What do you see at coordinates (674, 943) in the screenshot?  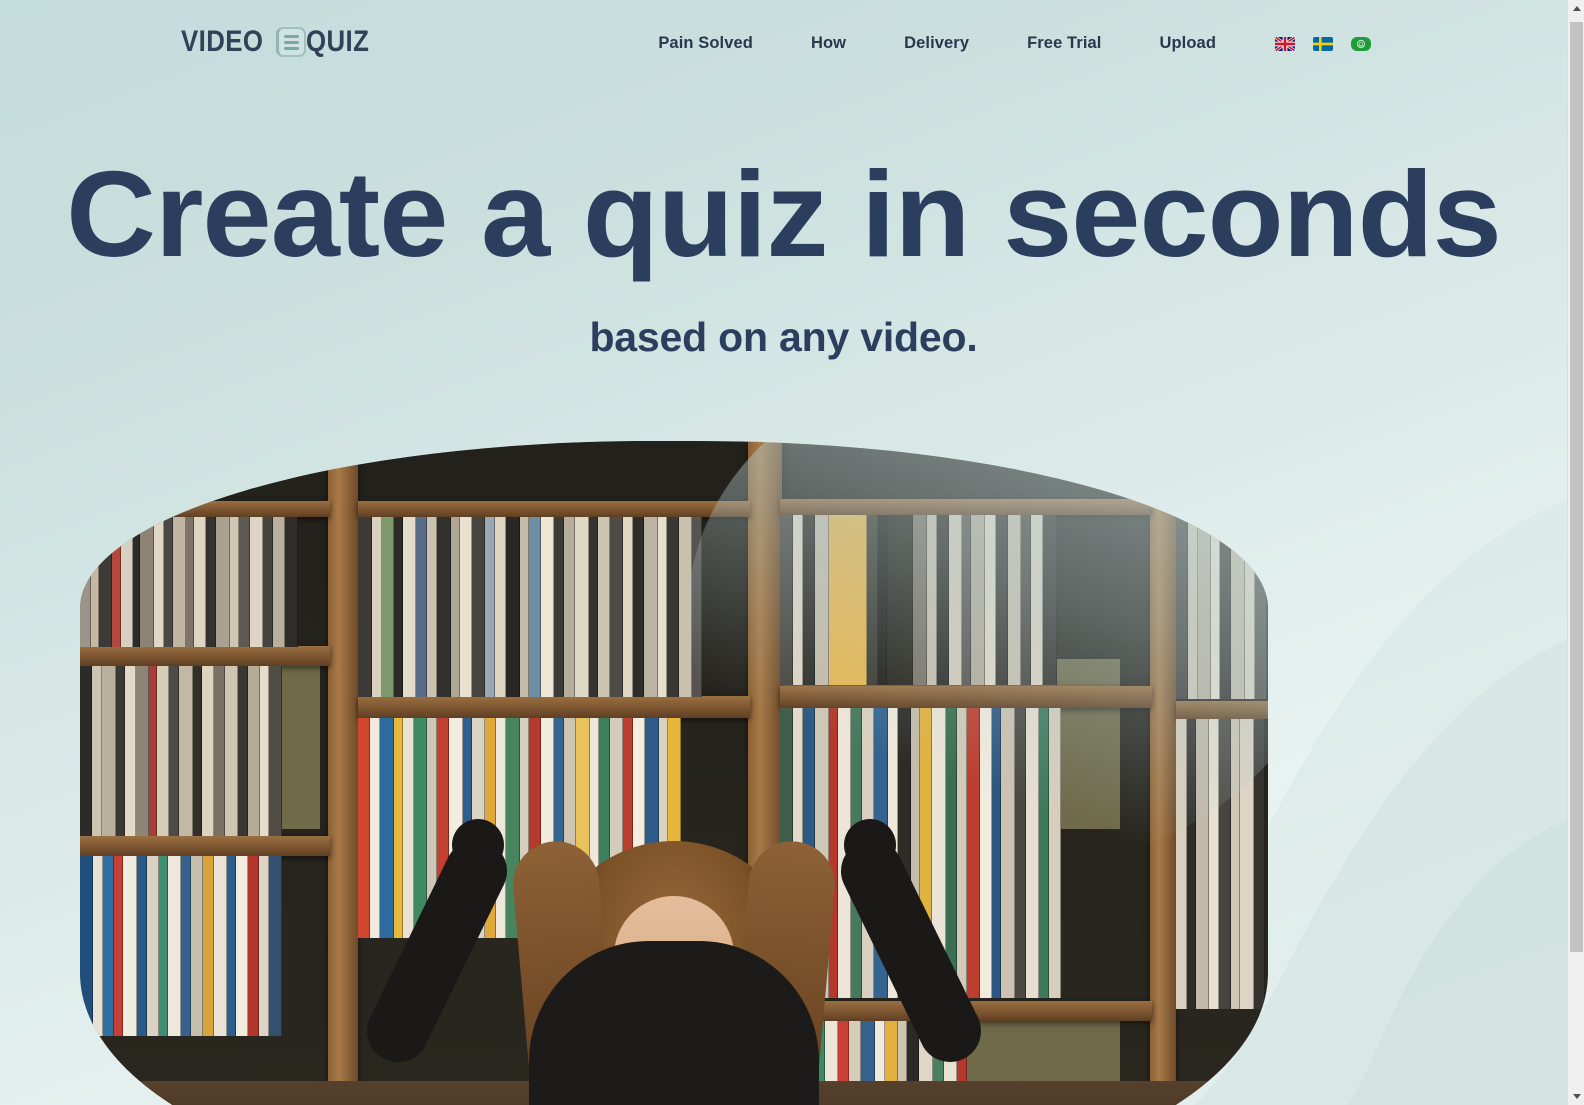 I see `person-in-photo` at bounding box center [674, 943].